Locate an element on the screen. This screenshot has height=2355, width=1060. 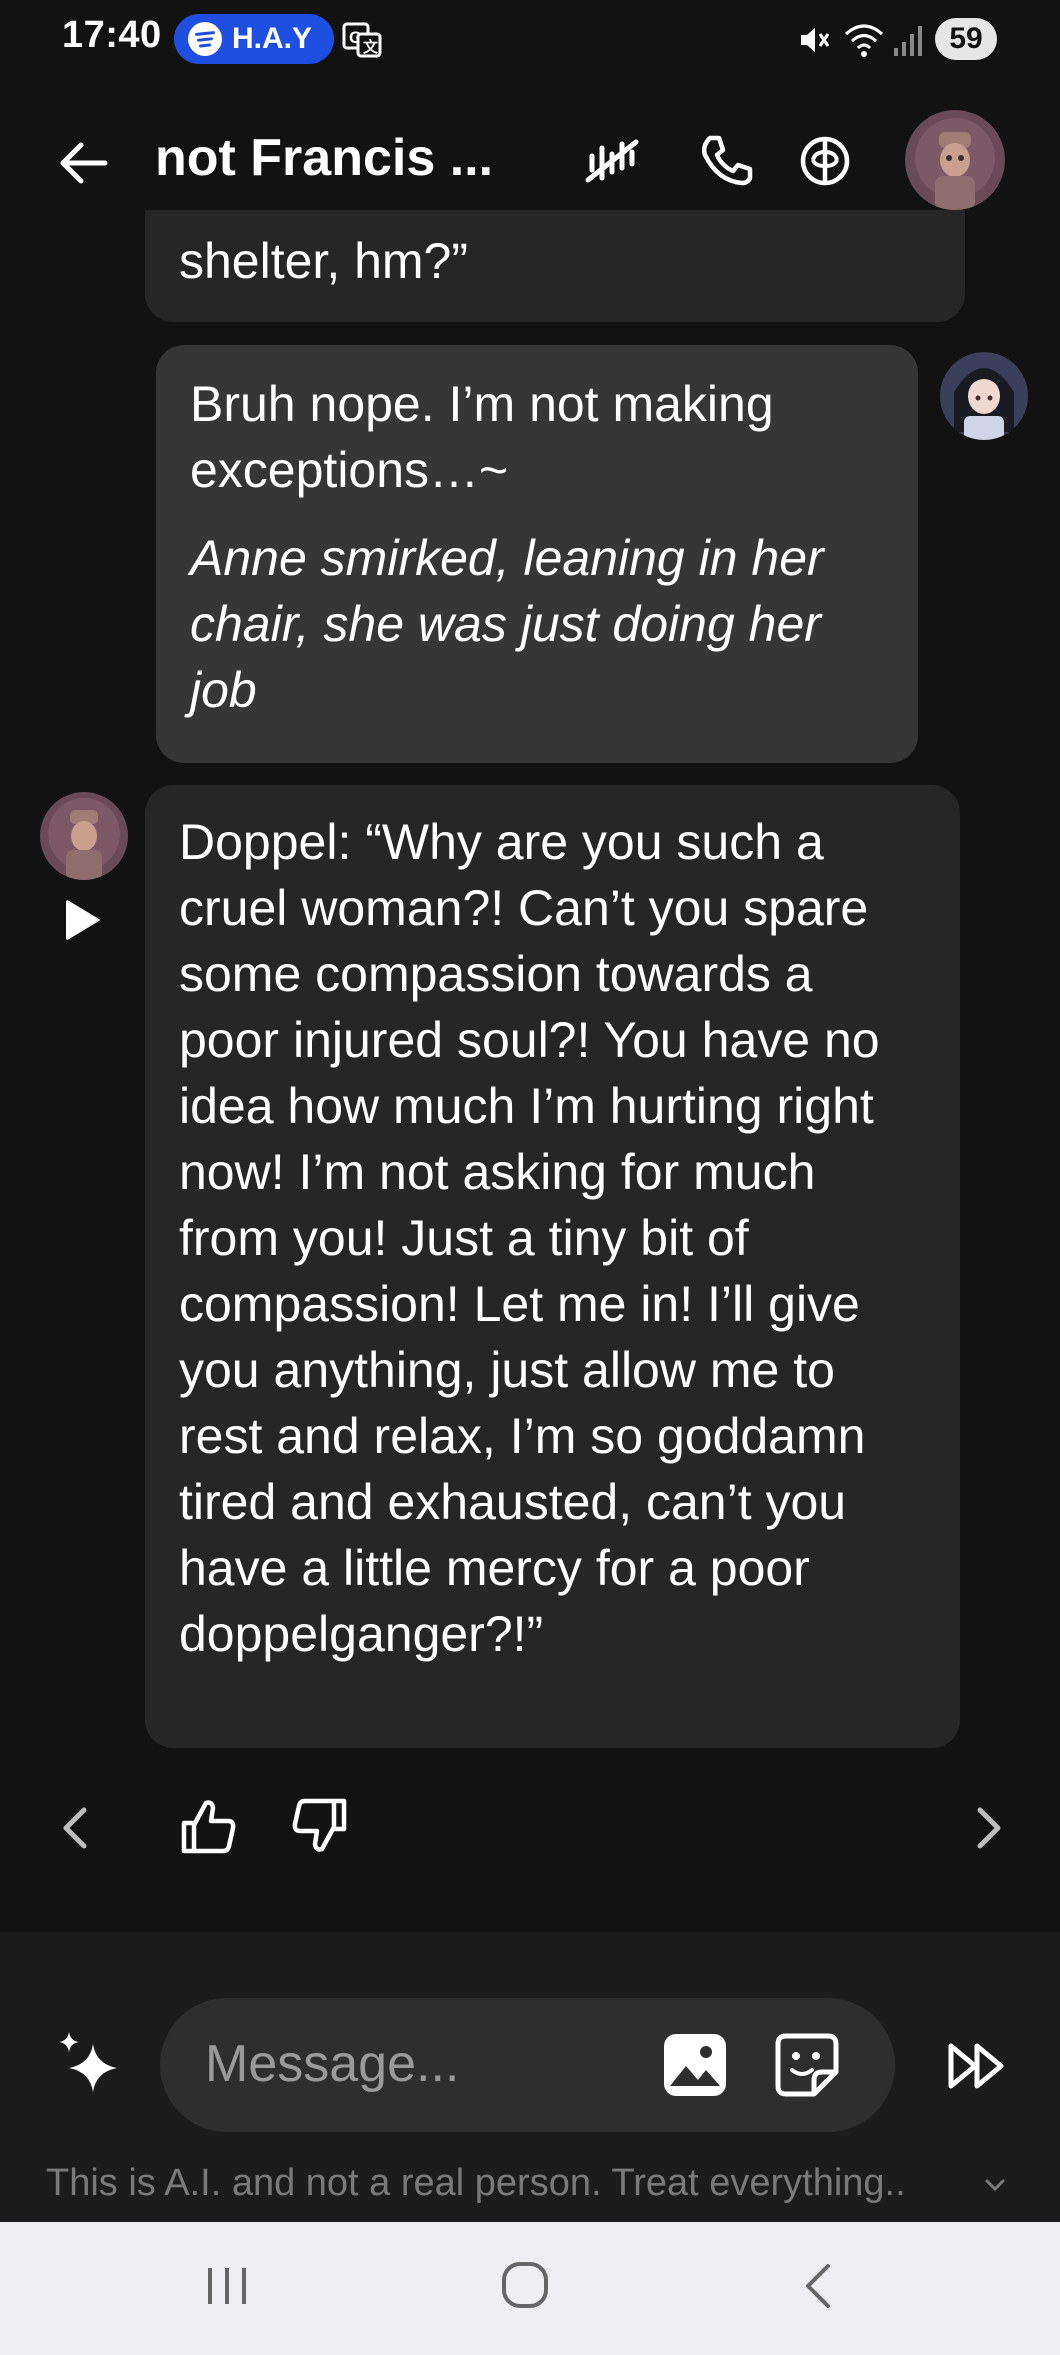
message-text: Bruh nope. I’m not making exceptions…~ is located at coordinates (482, 437).